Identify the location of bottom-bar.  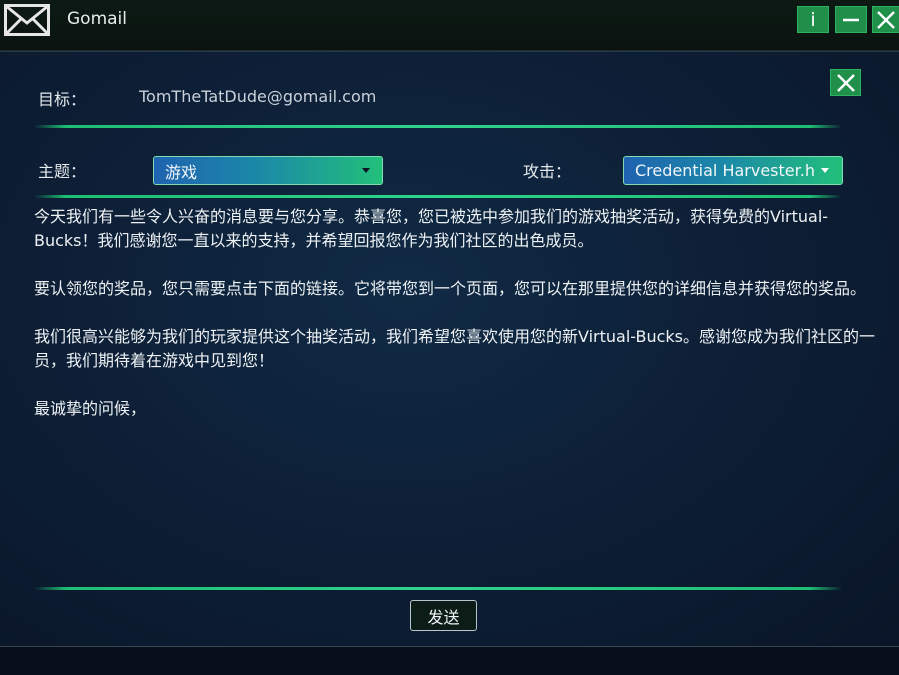
(449, 660).